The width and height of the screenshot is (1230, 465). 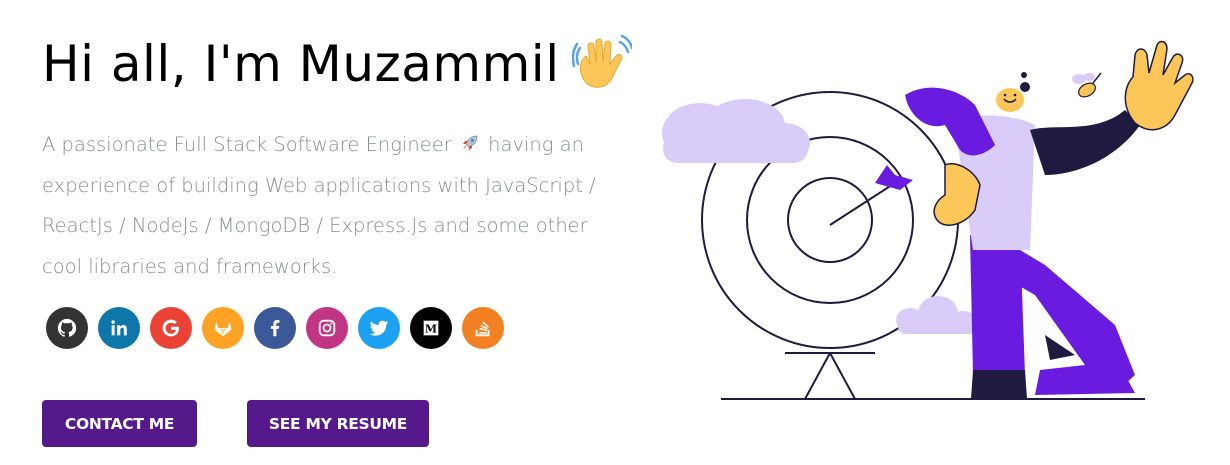 I want to click on social-links: M, so click(x=275, y=328).